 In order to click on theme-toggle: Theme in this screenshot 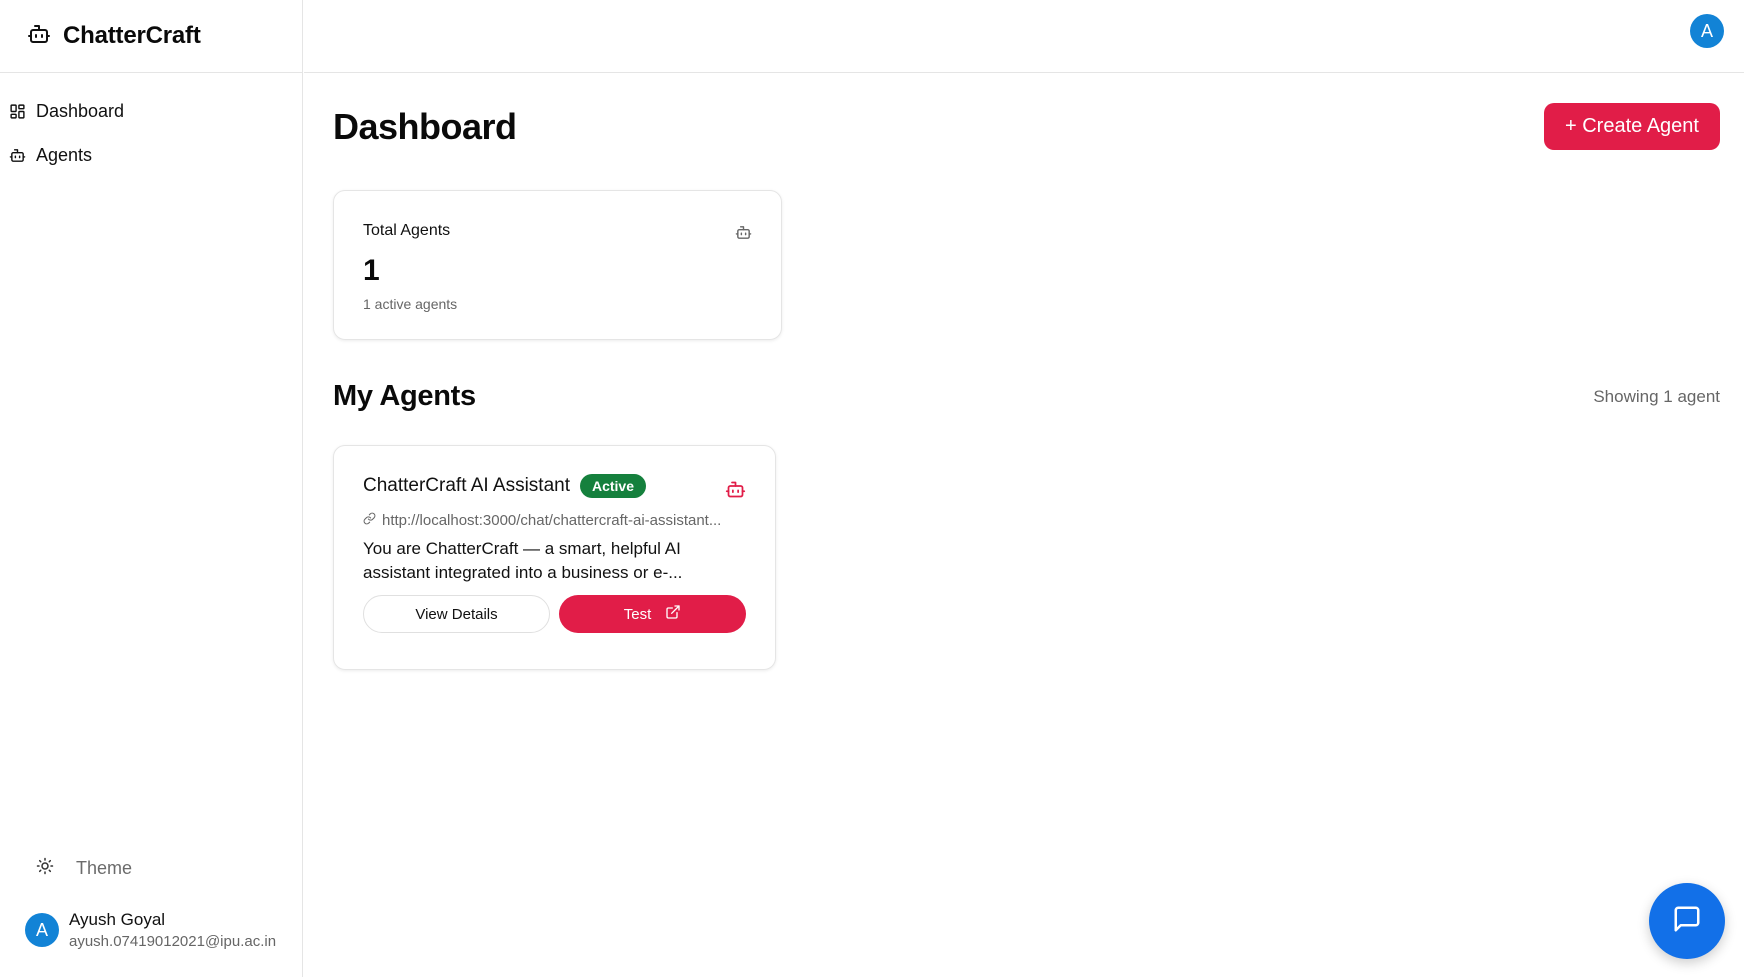, I will do `click(84, 868)`.